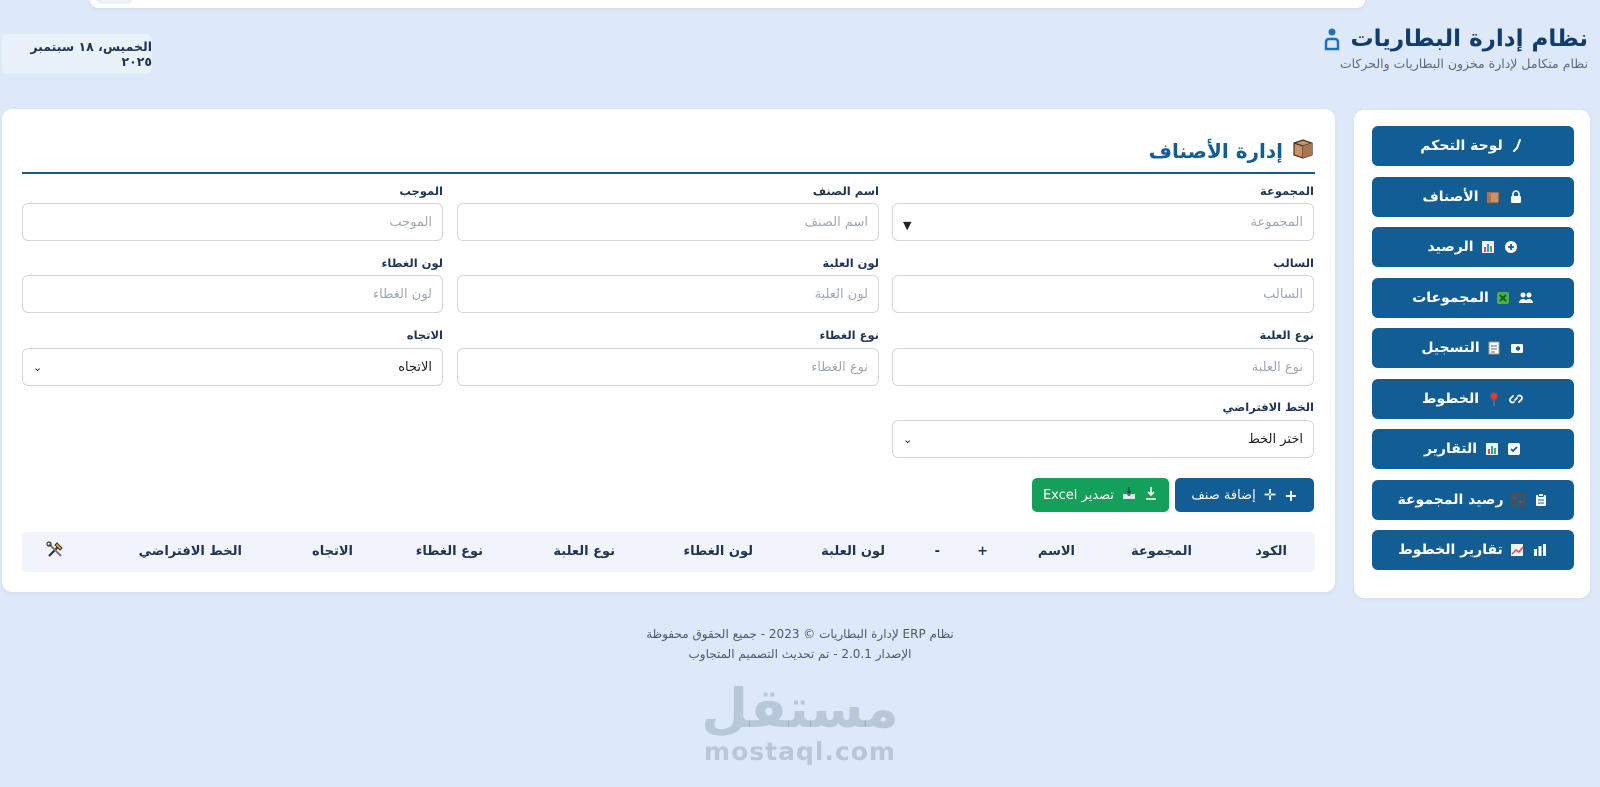 This screenshot has height=787, width=1600. I want to click on cross-emoji-icon, so click(1503, 297).